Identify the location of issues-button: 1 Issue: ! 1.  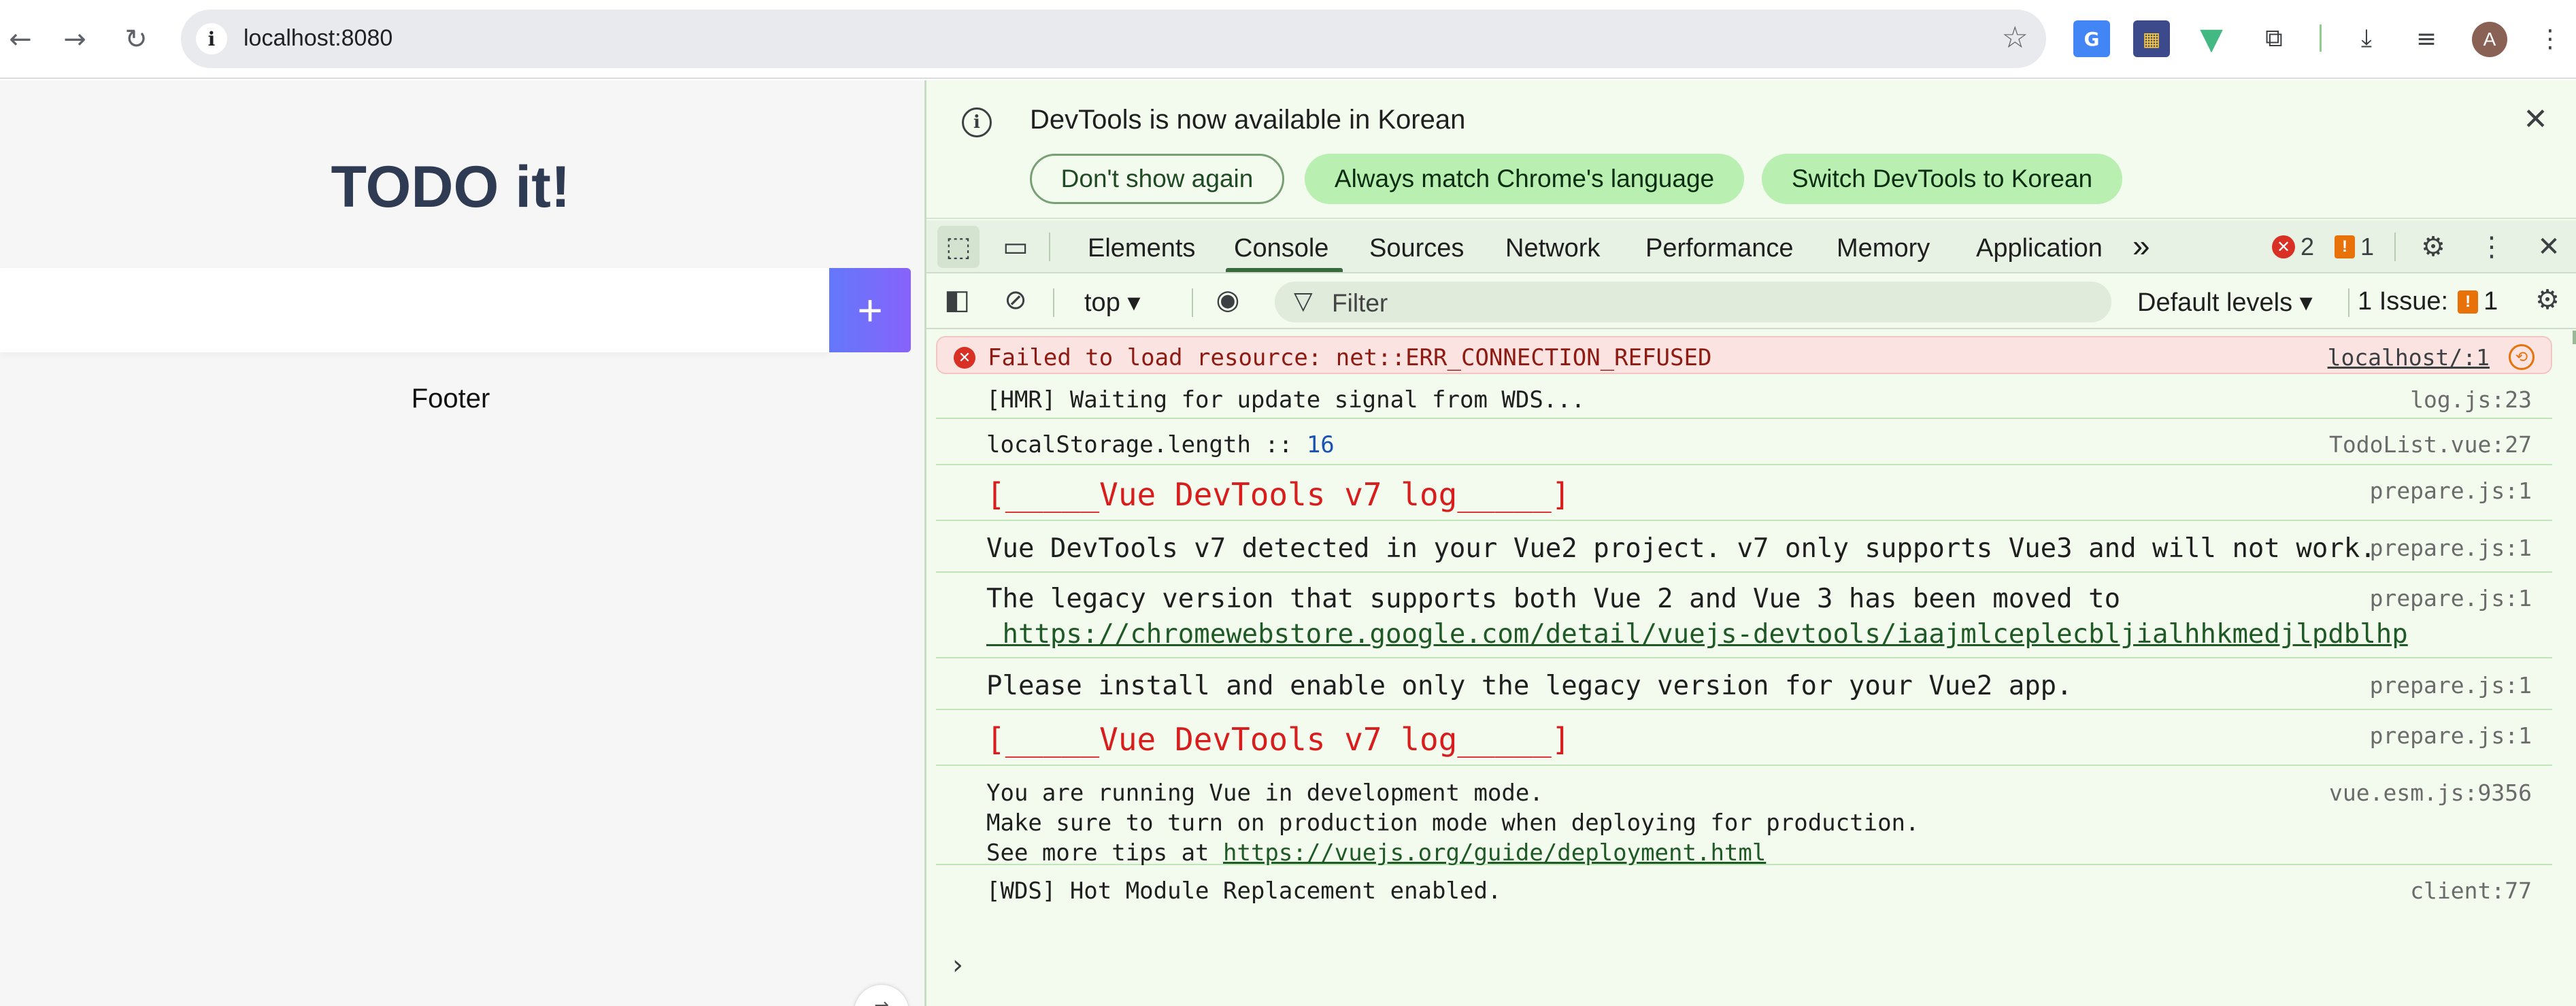
(2428, 301).